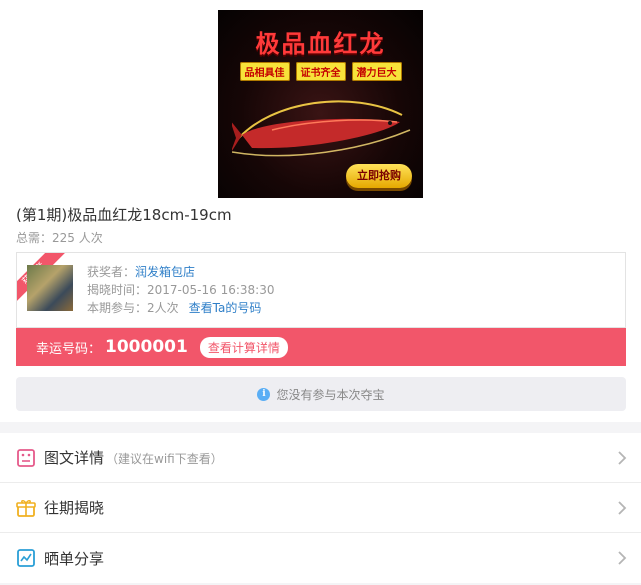  Describe the element at coordinates (117, 290) in the screenshot. I see `reveal-time-label: 揭晓时间：` at that location.